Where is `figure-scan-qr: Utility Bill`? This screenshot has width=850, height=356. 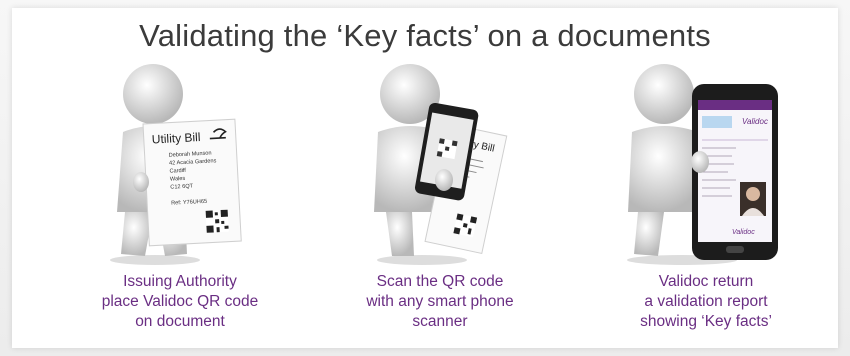
figure-scan-qr: Utility Bill is located at coordinates (441, 164).